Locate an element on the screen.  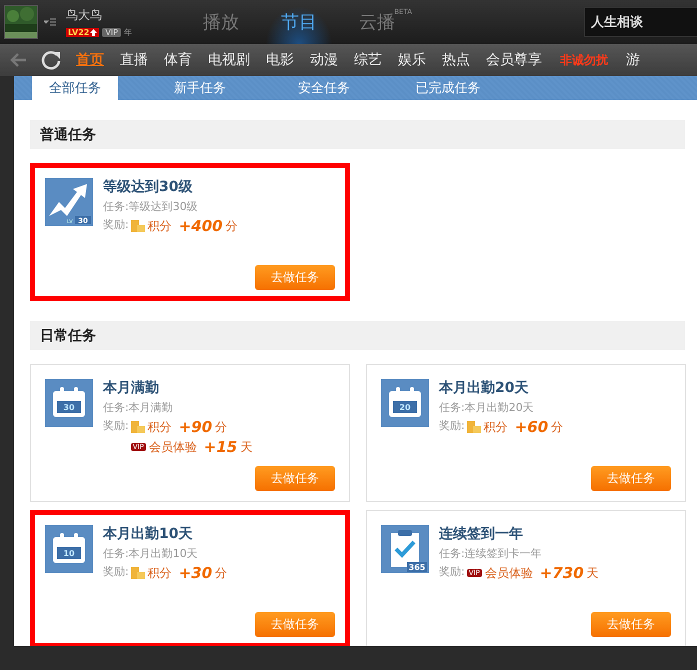
nav-tab: 电视剧 is located at coordinates (229, 60).